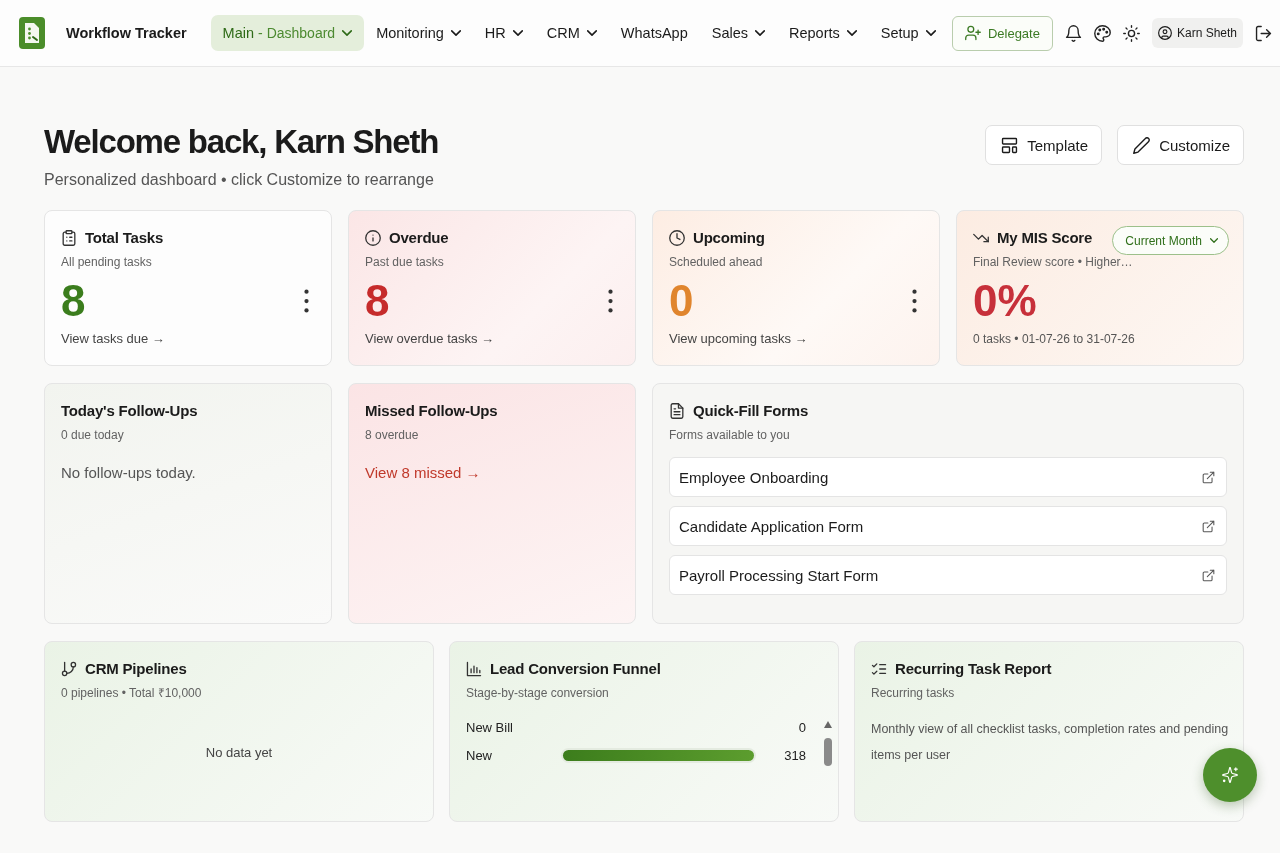 Image resolution: width=1280 pixels, height=853 pixels. I want to click on card-title: Overdue, so click(419, 238).